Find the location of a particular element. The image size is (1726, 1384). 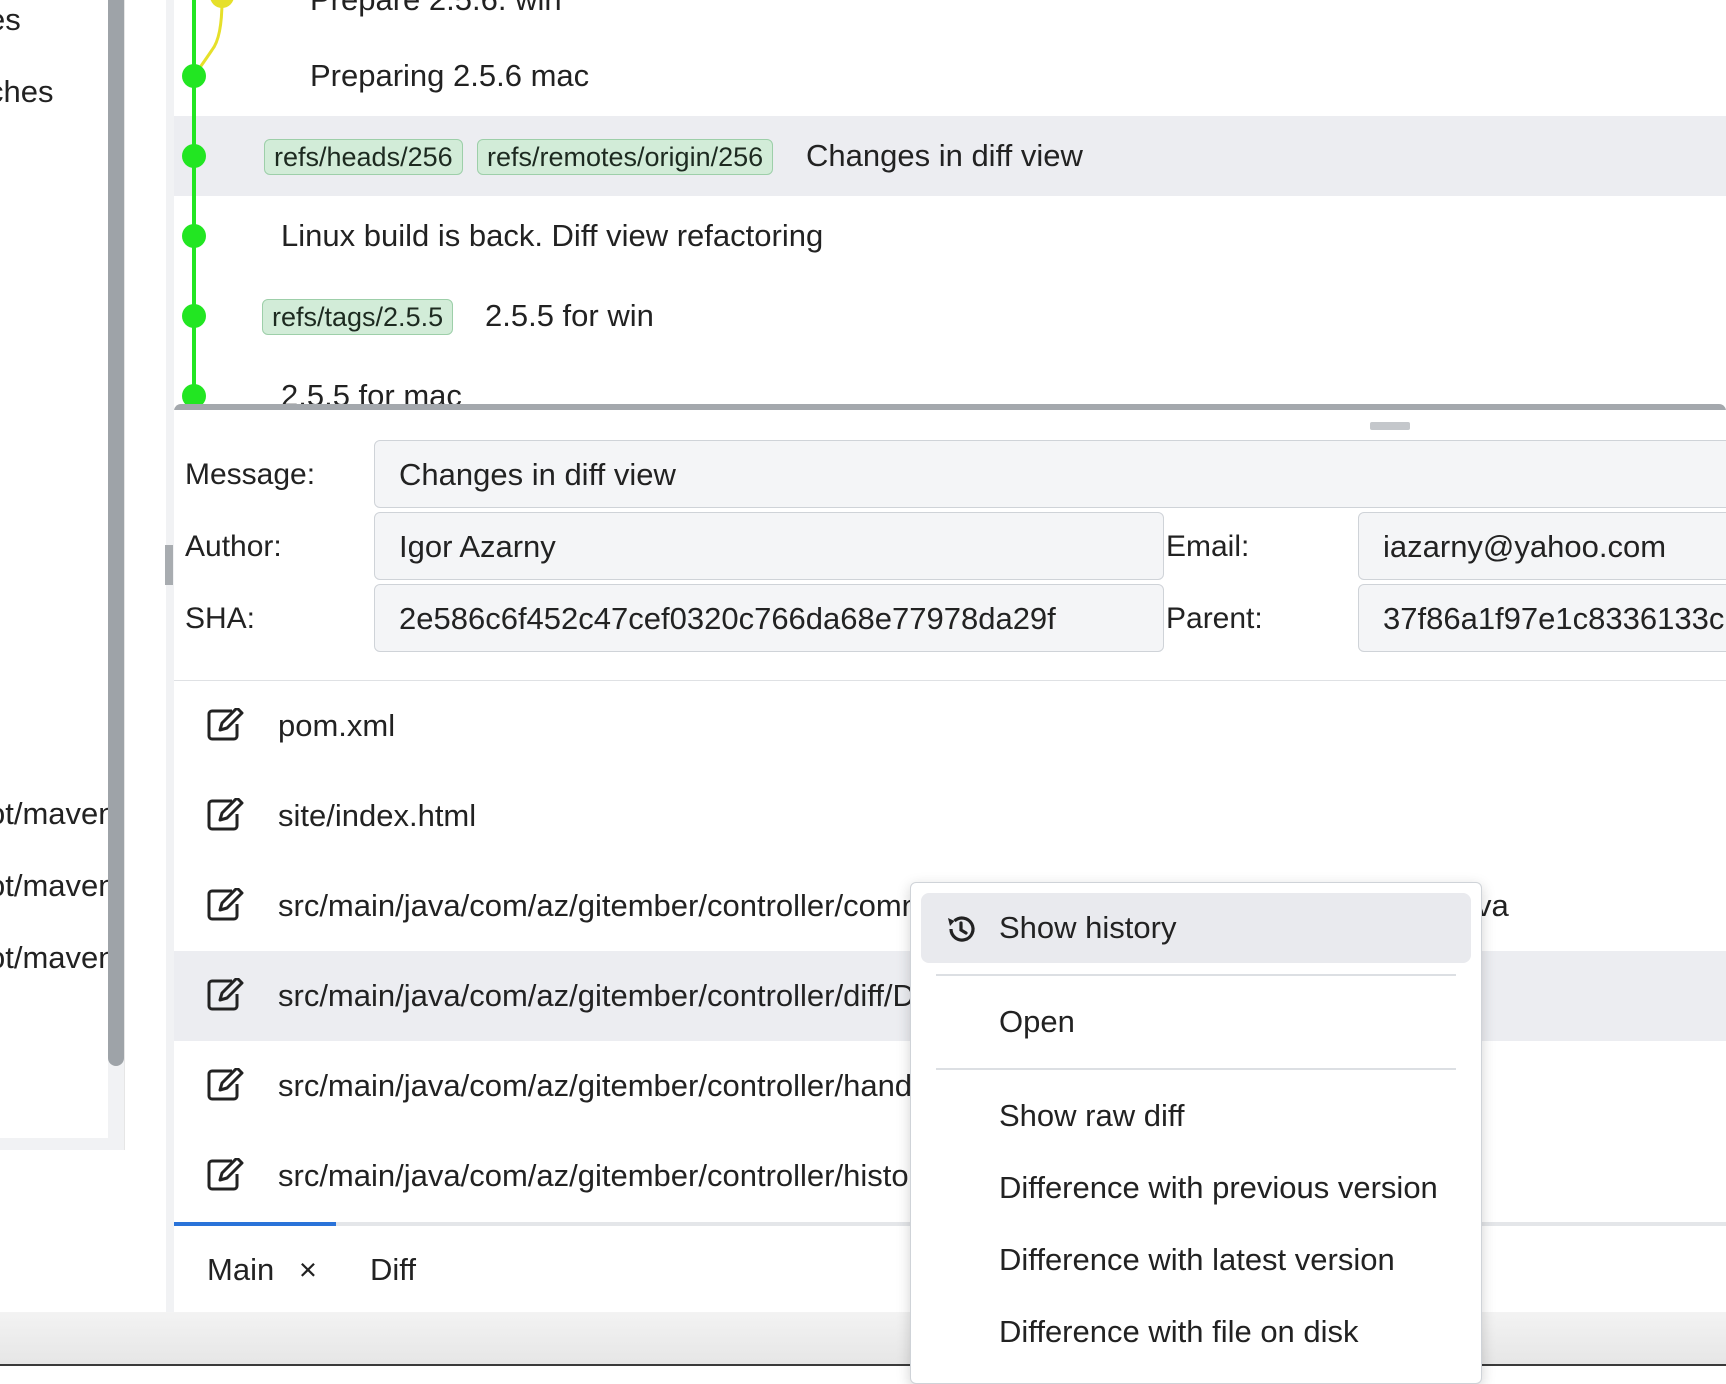

menu-label: Show raw diff is located at coordinates (1092, 1115).